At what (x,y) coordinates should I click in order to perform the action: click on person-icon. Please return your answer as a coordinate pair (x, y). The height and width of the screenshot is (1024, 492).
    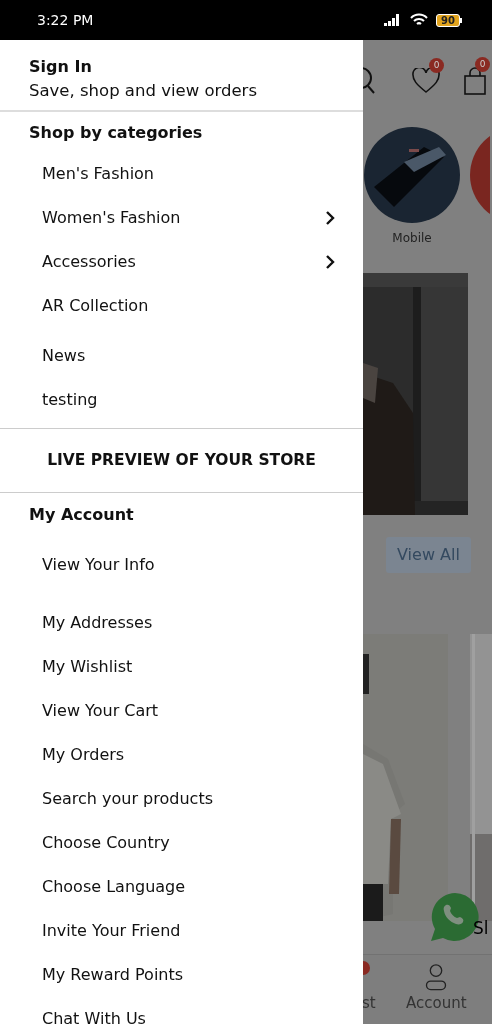
    Looking at the image, I should click on (436, 977).